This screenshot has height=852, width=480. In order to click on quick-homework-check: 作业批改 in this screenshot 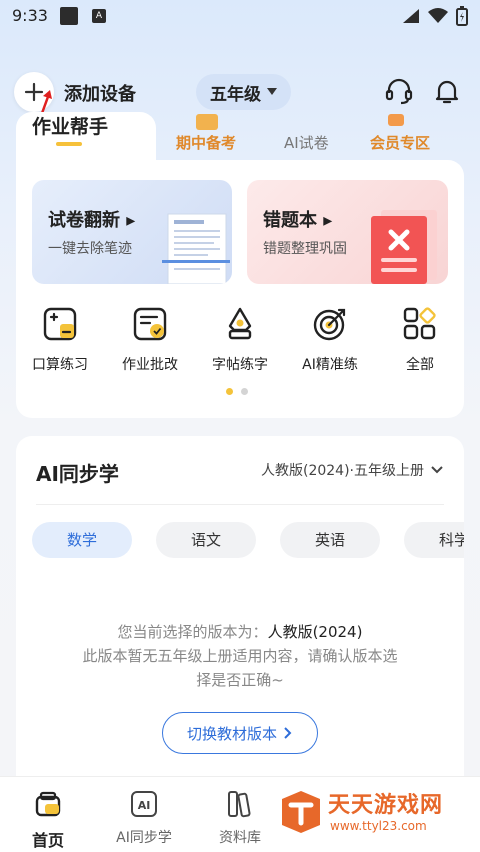, I will do `click(150, 340)`.